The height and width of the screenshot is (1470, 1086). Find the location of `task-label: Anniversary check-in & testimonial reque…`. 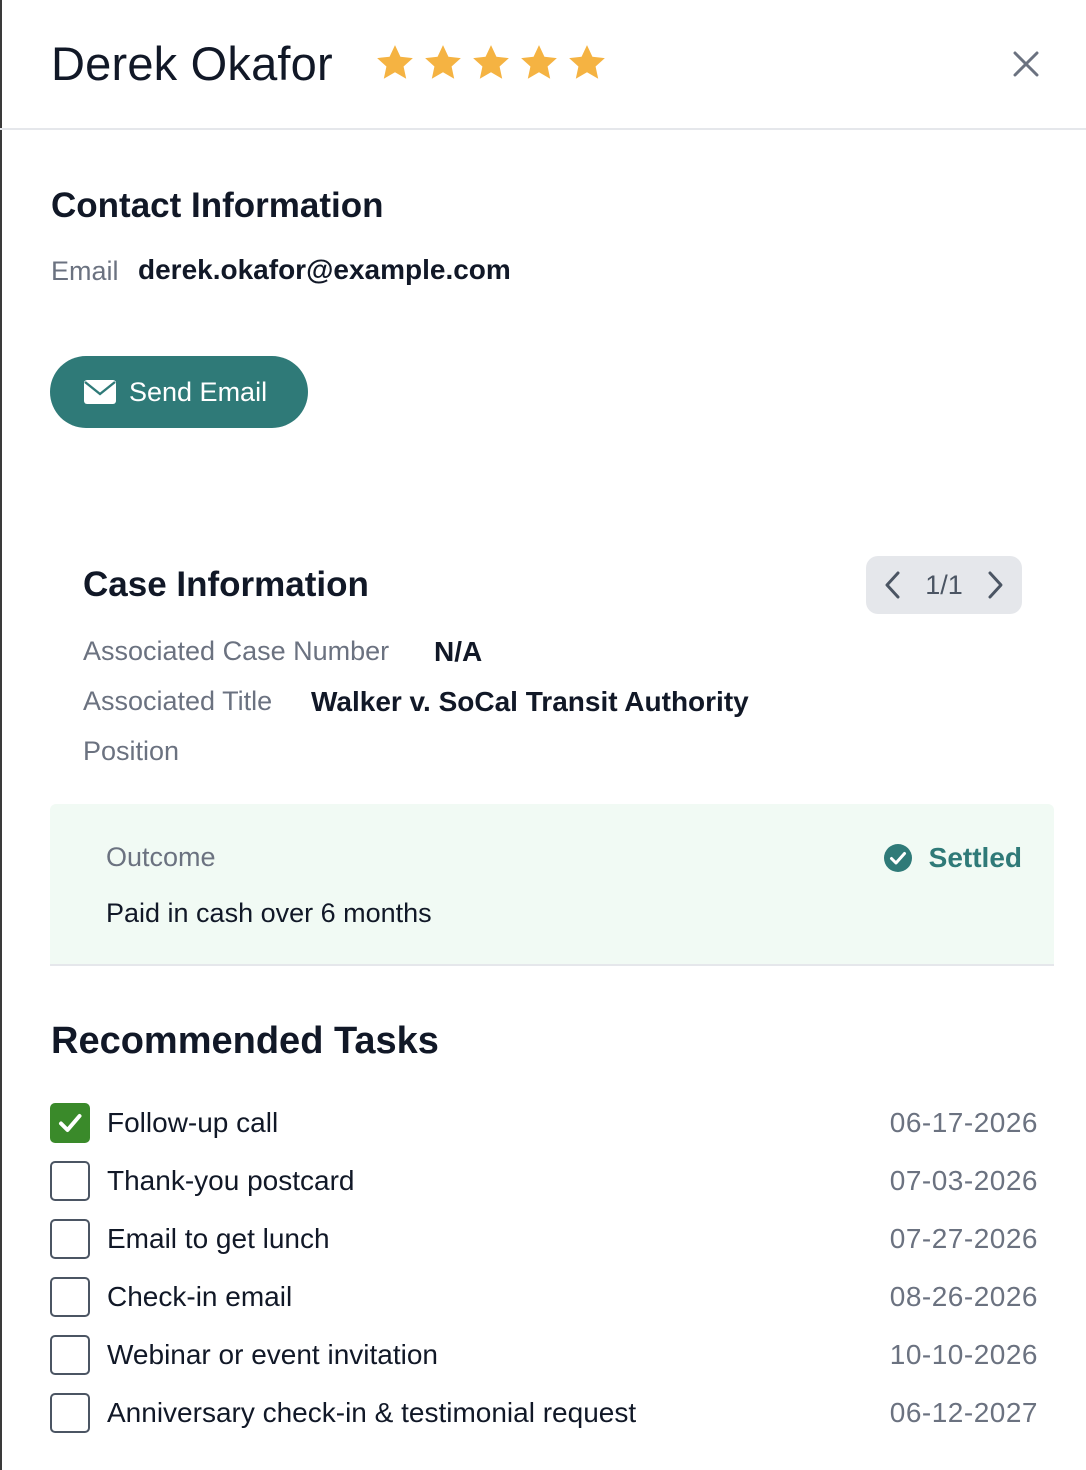

task-label: Anniversary check-in & testimonial reque… is located at coordinates (372, 1412).